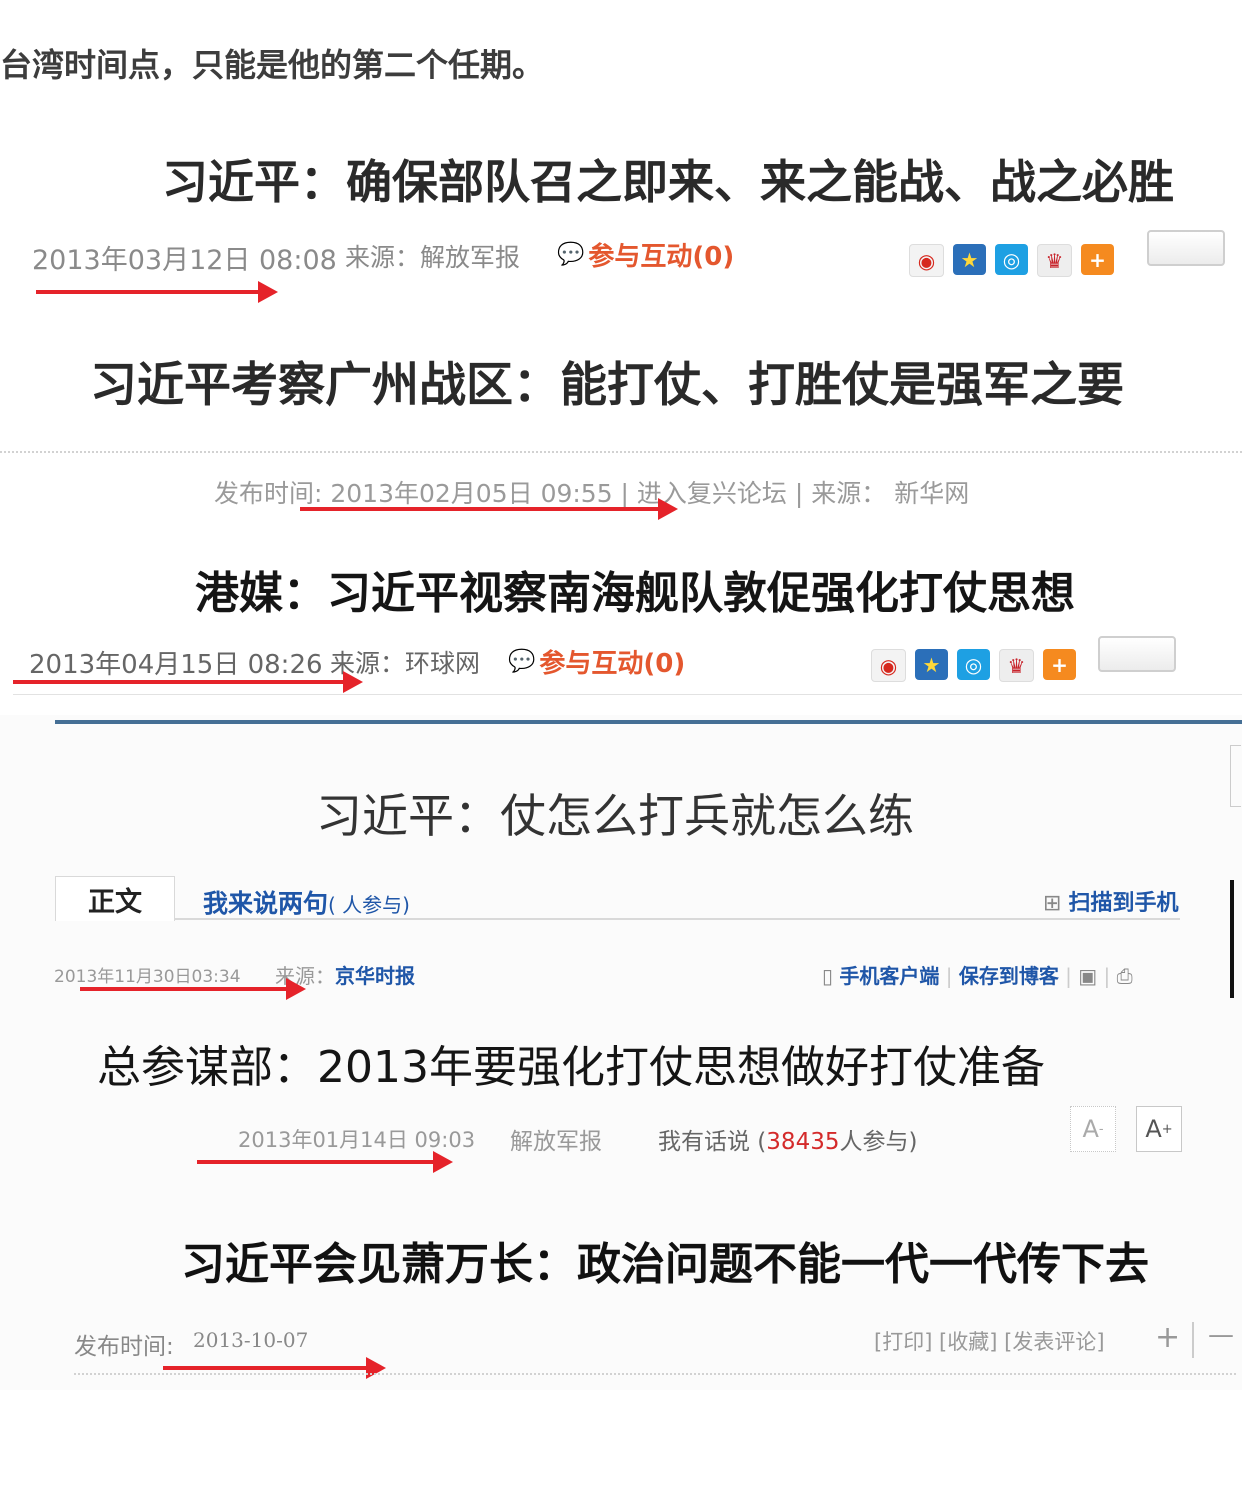 Image resolution: width=1242 pixels, height=1512 pixels. I want to click on clip5-comments: 我有话说 (38435人参与), so click(787, 1139).